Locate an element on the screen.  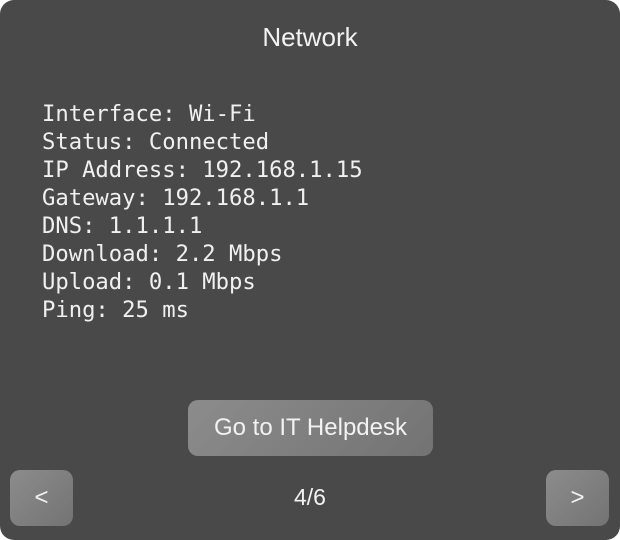
info-status: Status: Connected is located at coordinates (156, 142).